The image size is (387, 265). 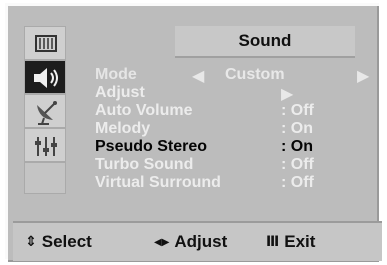 I want to click on left-right-icon: ◀▶, so click(x=162, y=242).